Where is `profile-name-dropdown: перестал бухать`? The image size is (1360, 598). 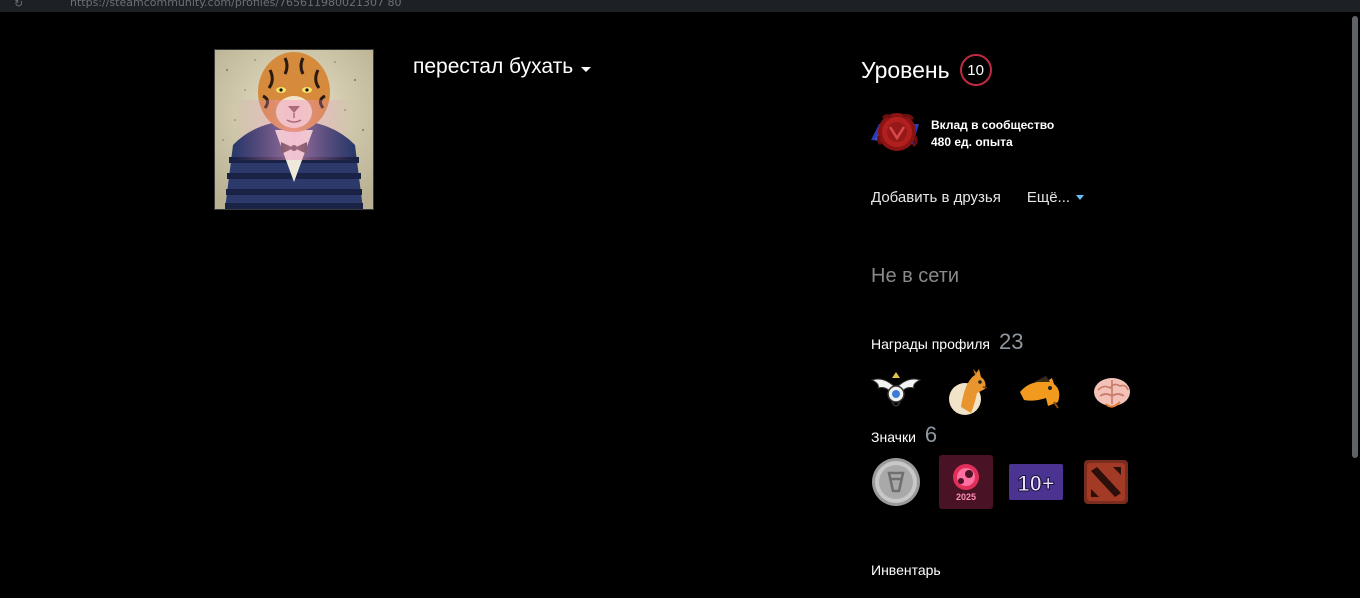
profile-name-dropdown: перестал бухать is located at coordinates (502, 67).